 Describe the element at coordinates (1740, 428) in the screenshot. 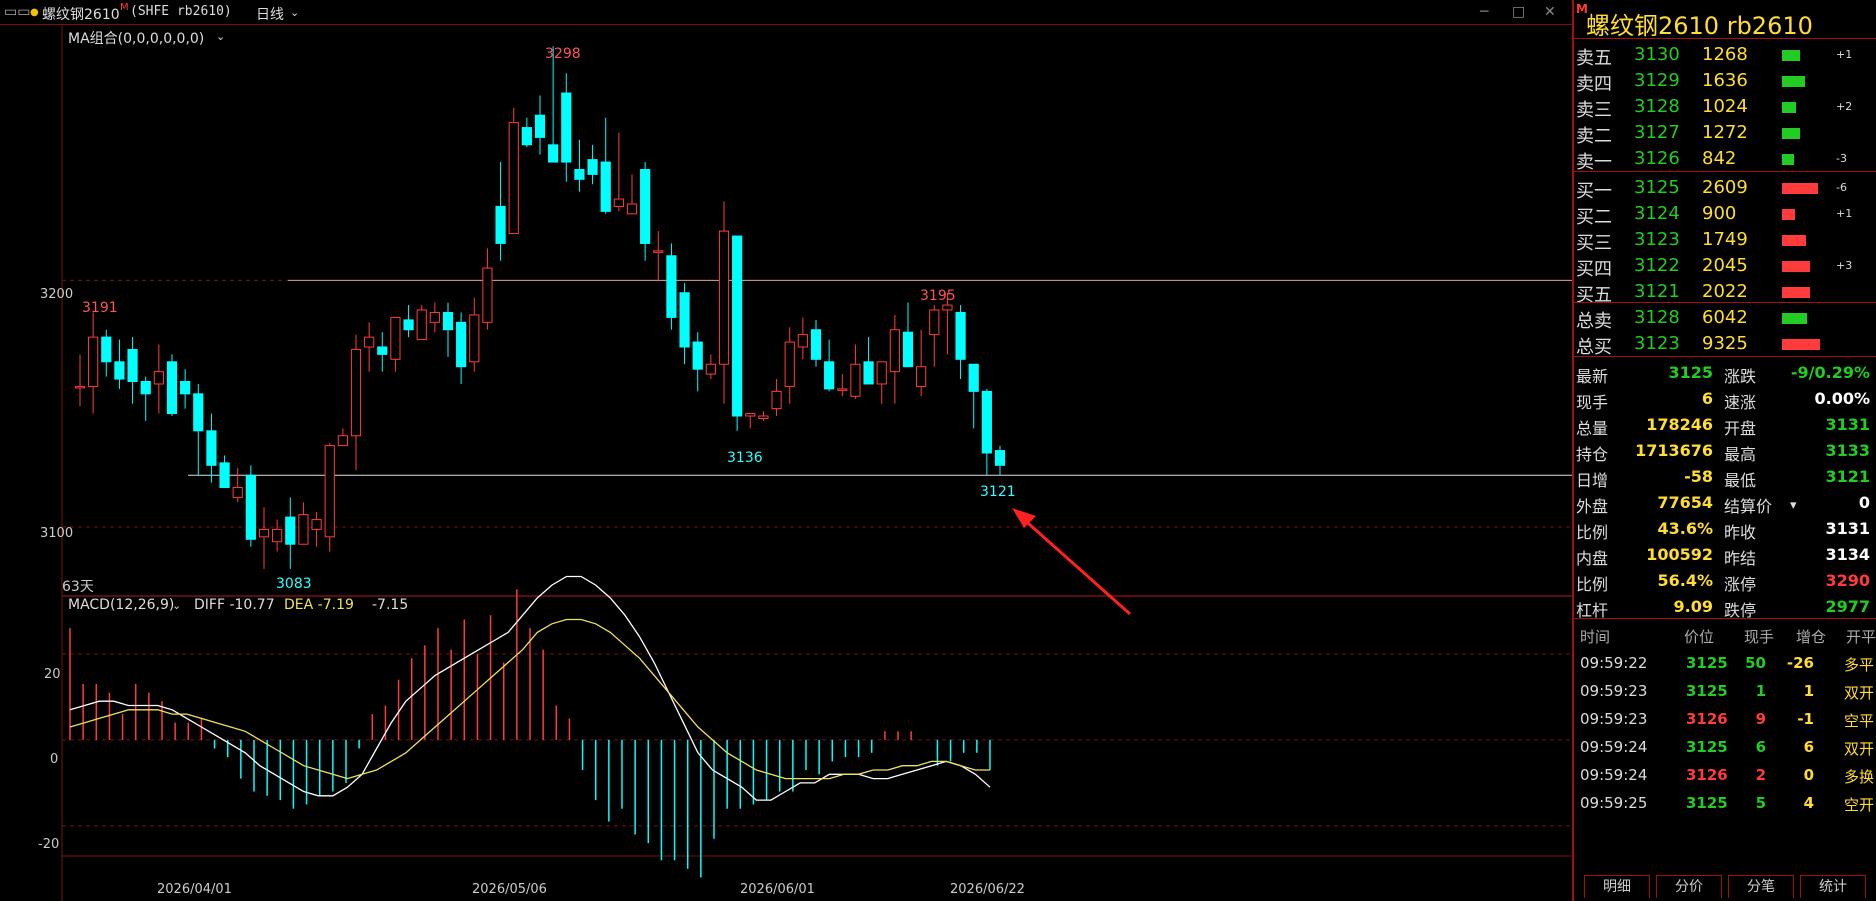

I see `info-key: 开盘` at that location.